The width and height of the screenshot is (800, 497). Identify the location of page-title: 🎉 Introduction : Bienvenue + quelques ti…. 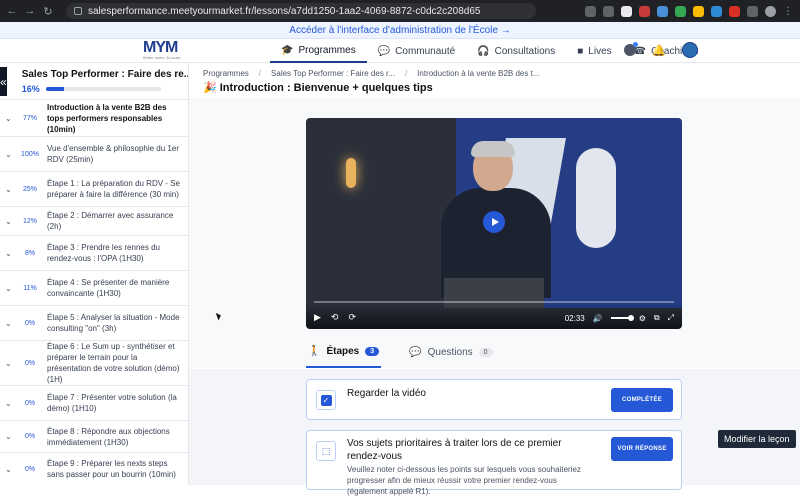
(318, 88).